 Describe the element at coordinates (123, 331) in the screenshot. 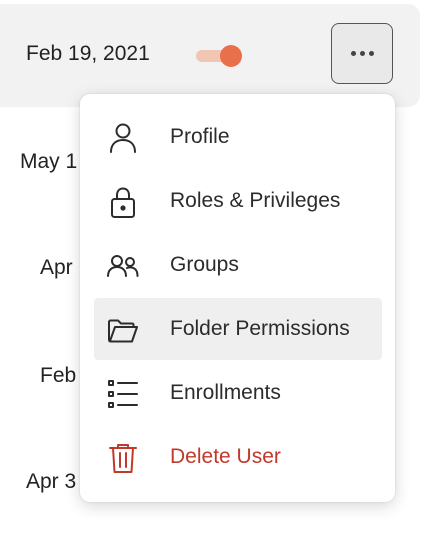

I see `folder-icon` at that location.